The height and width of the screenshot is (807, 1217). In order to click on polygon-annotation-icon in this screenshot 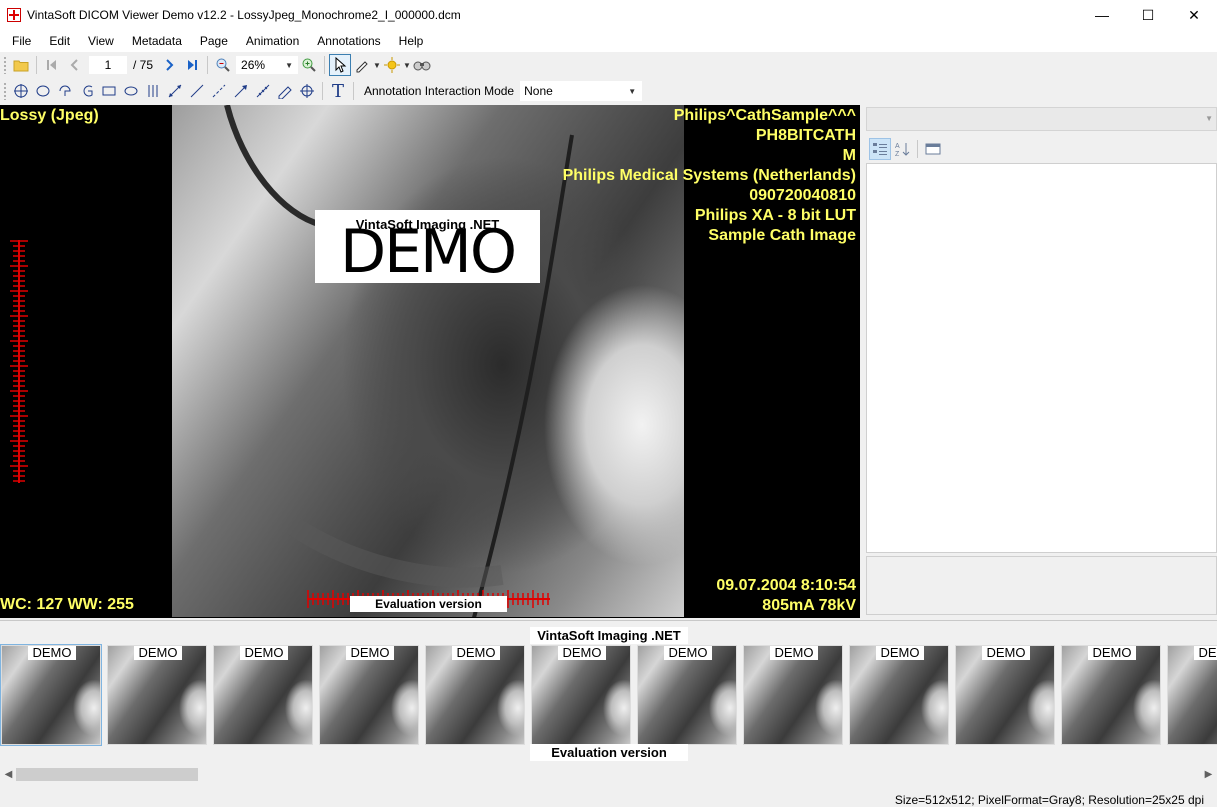, I will do `click(65, 91)`.